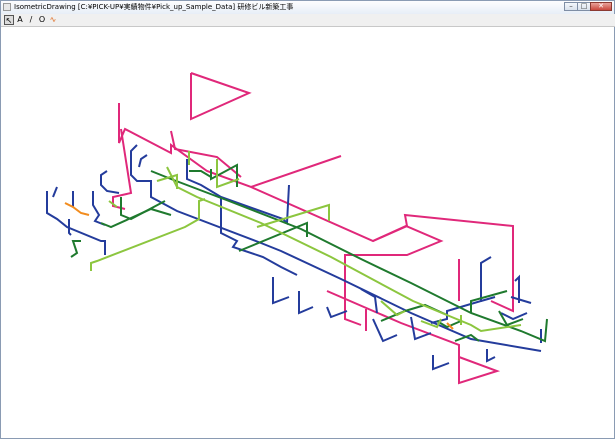 This screenshot has width=615, height=442. What do you see at coordinates (571, 6) in the screenshot?
I see `minimize-button: –` at bounding box center [571, 6].